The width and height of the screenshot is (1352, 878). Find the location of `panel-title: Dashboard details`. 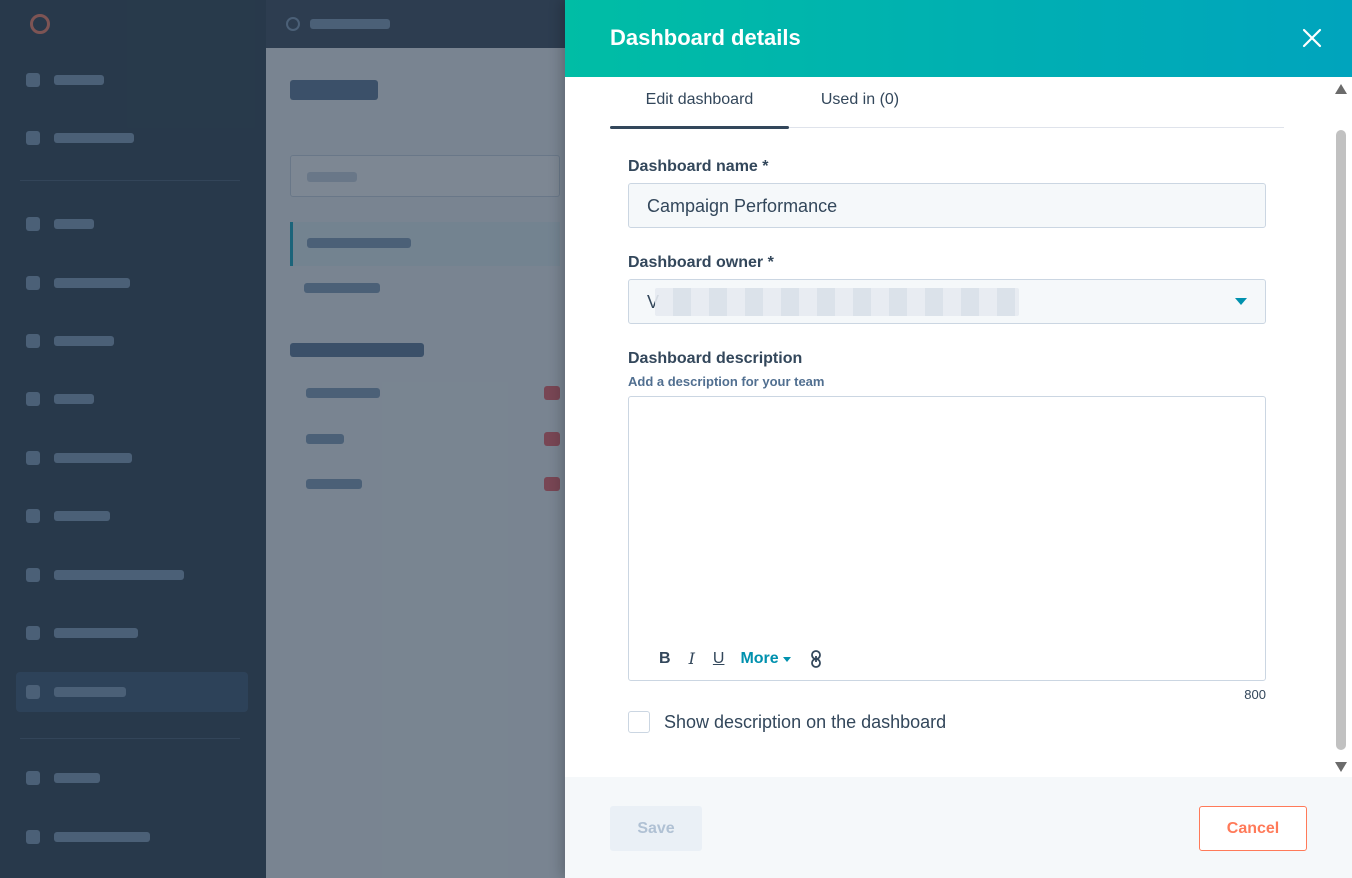

panel-title: Dashboard details is located at coordinates (705, 37).